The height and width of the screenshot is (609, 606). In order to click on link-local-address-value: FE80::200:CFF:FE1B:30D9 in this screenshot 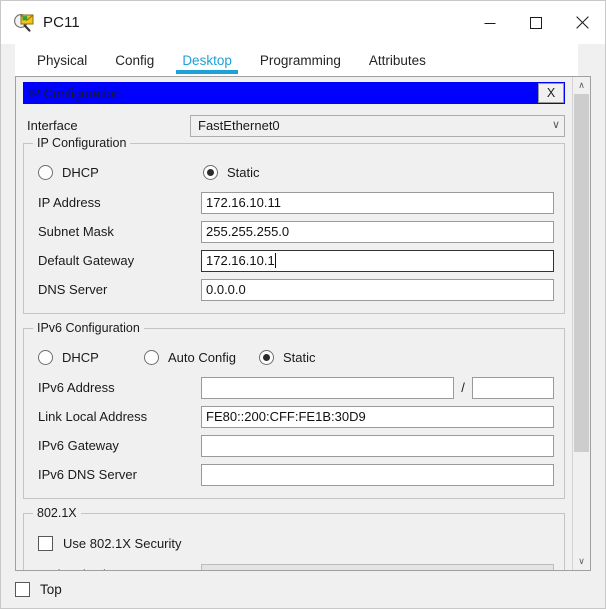, I will do `click(286, 416)`.